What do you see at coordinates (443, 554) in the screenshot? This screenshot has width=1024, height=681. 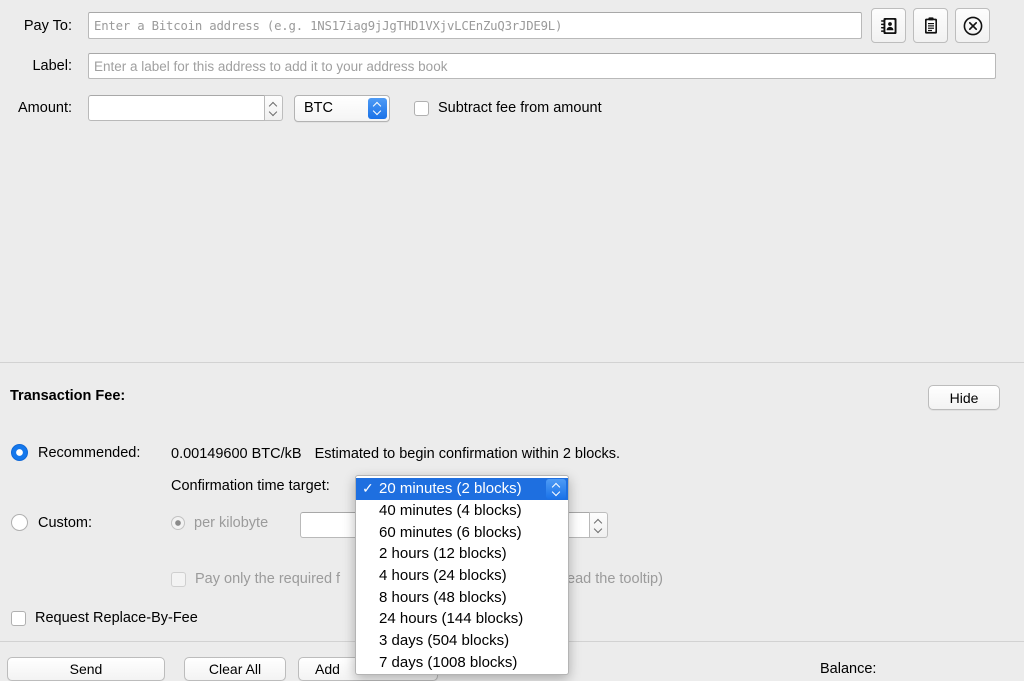 I see `option-label: 2 hours (12 blocks)` at bounding box center [443, 554].